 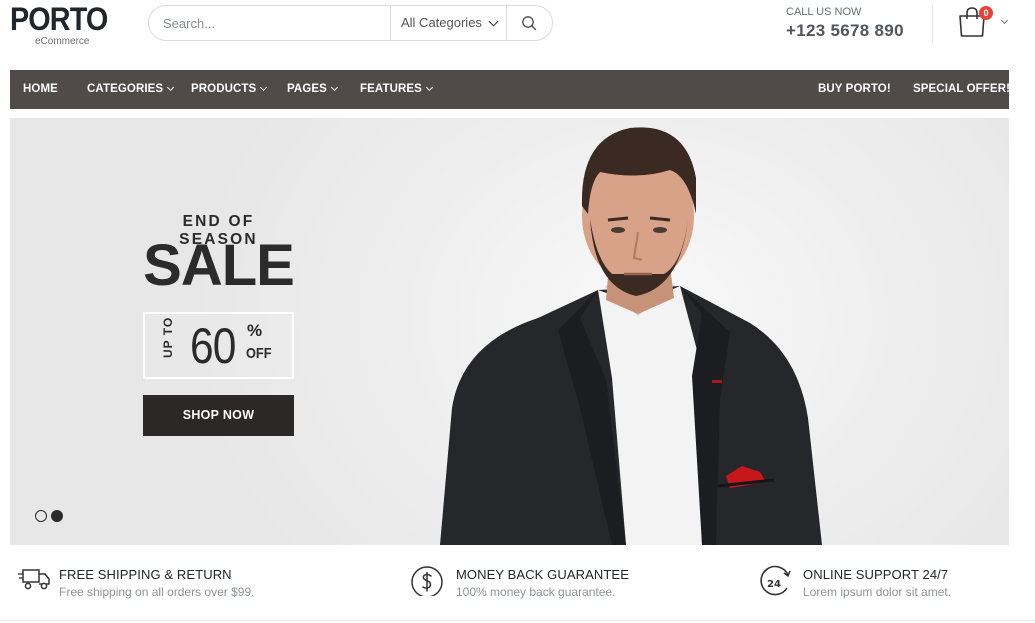 I want to click on call-us-label: CALL US NOW, so click(x=824, y=12).